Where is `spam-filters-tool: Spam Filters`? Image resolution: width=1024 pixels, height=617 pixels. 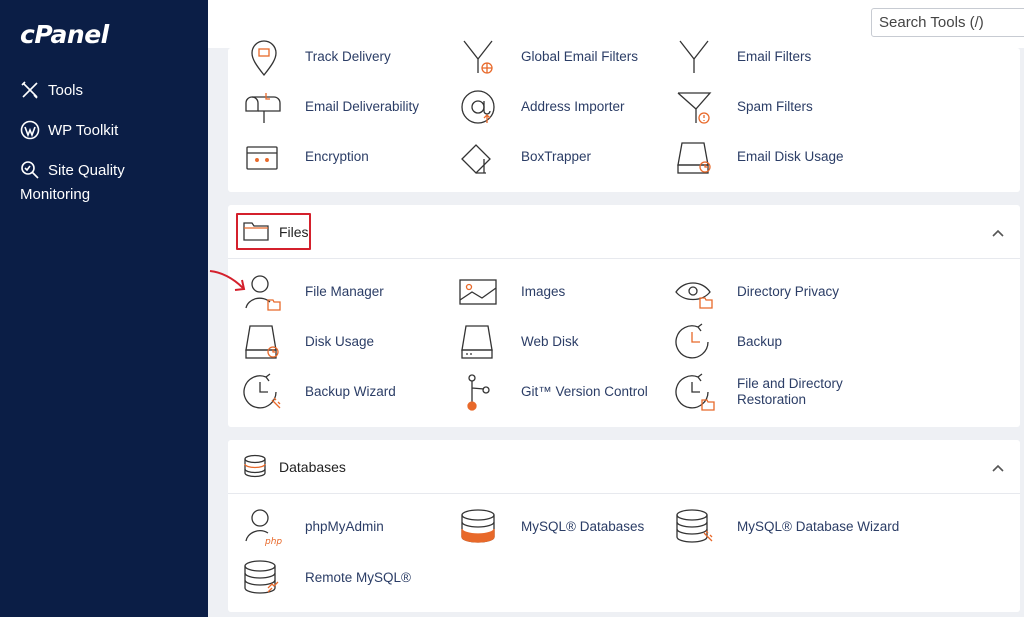 spam-filters-tool: Spam Filters is located at coordinates (743, 107).